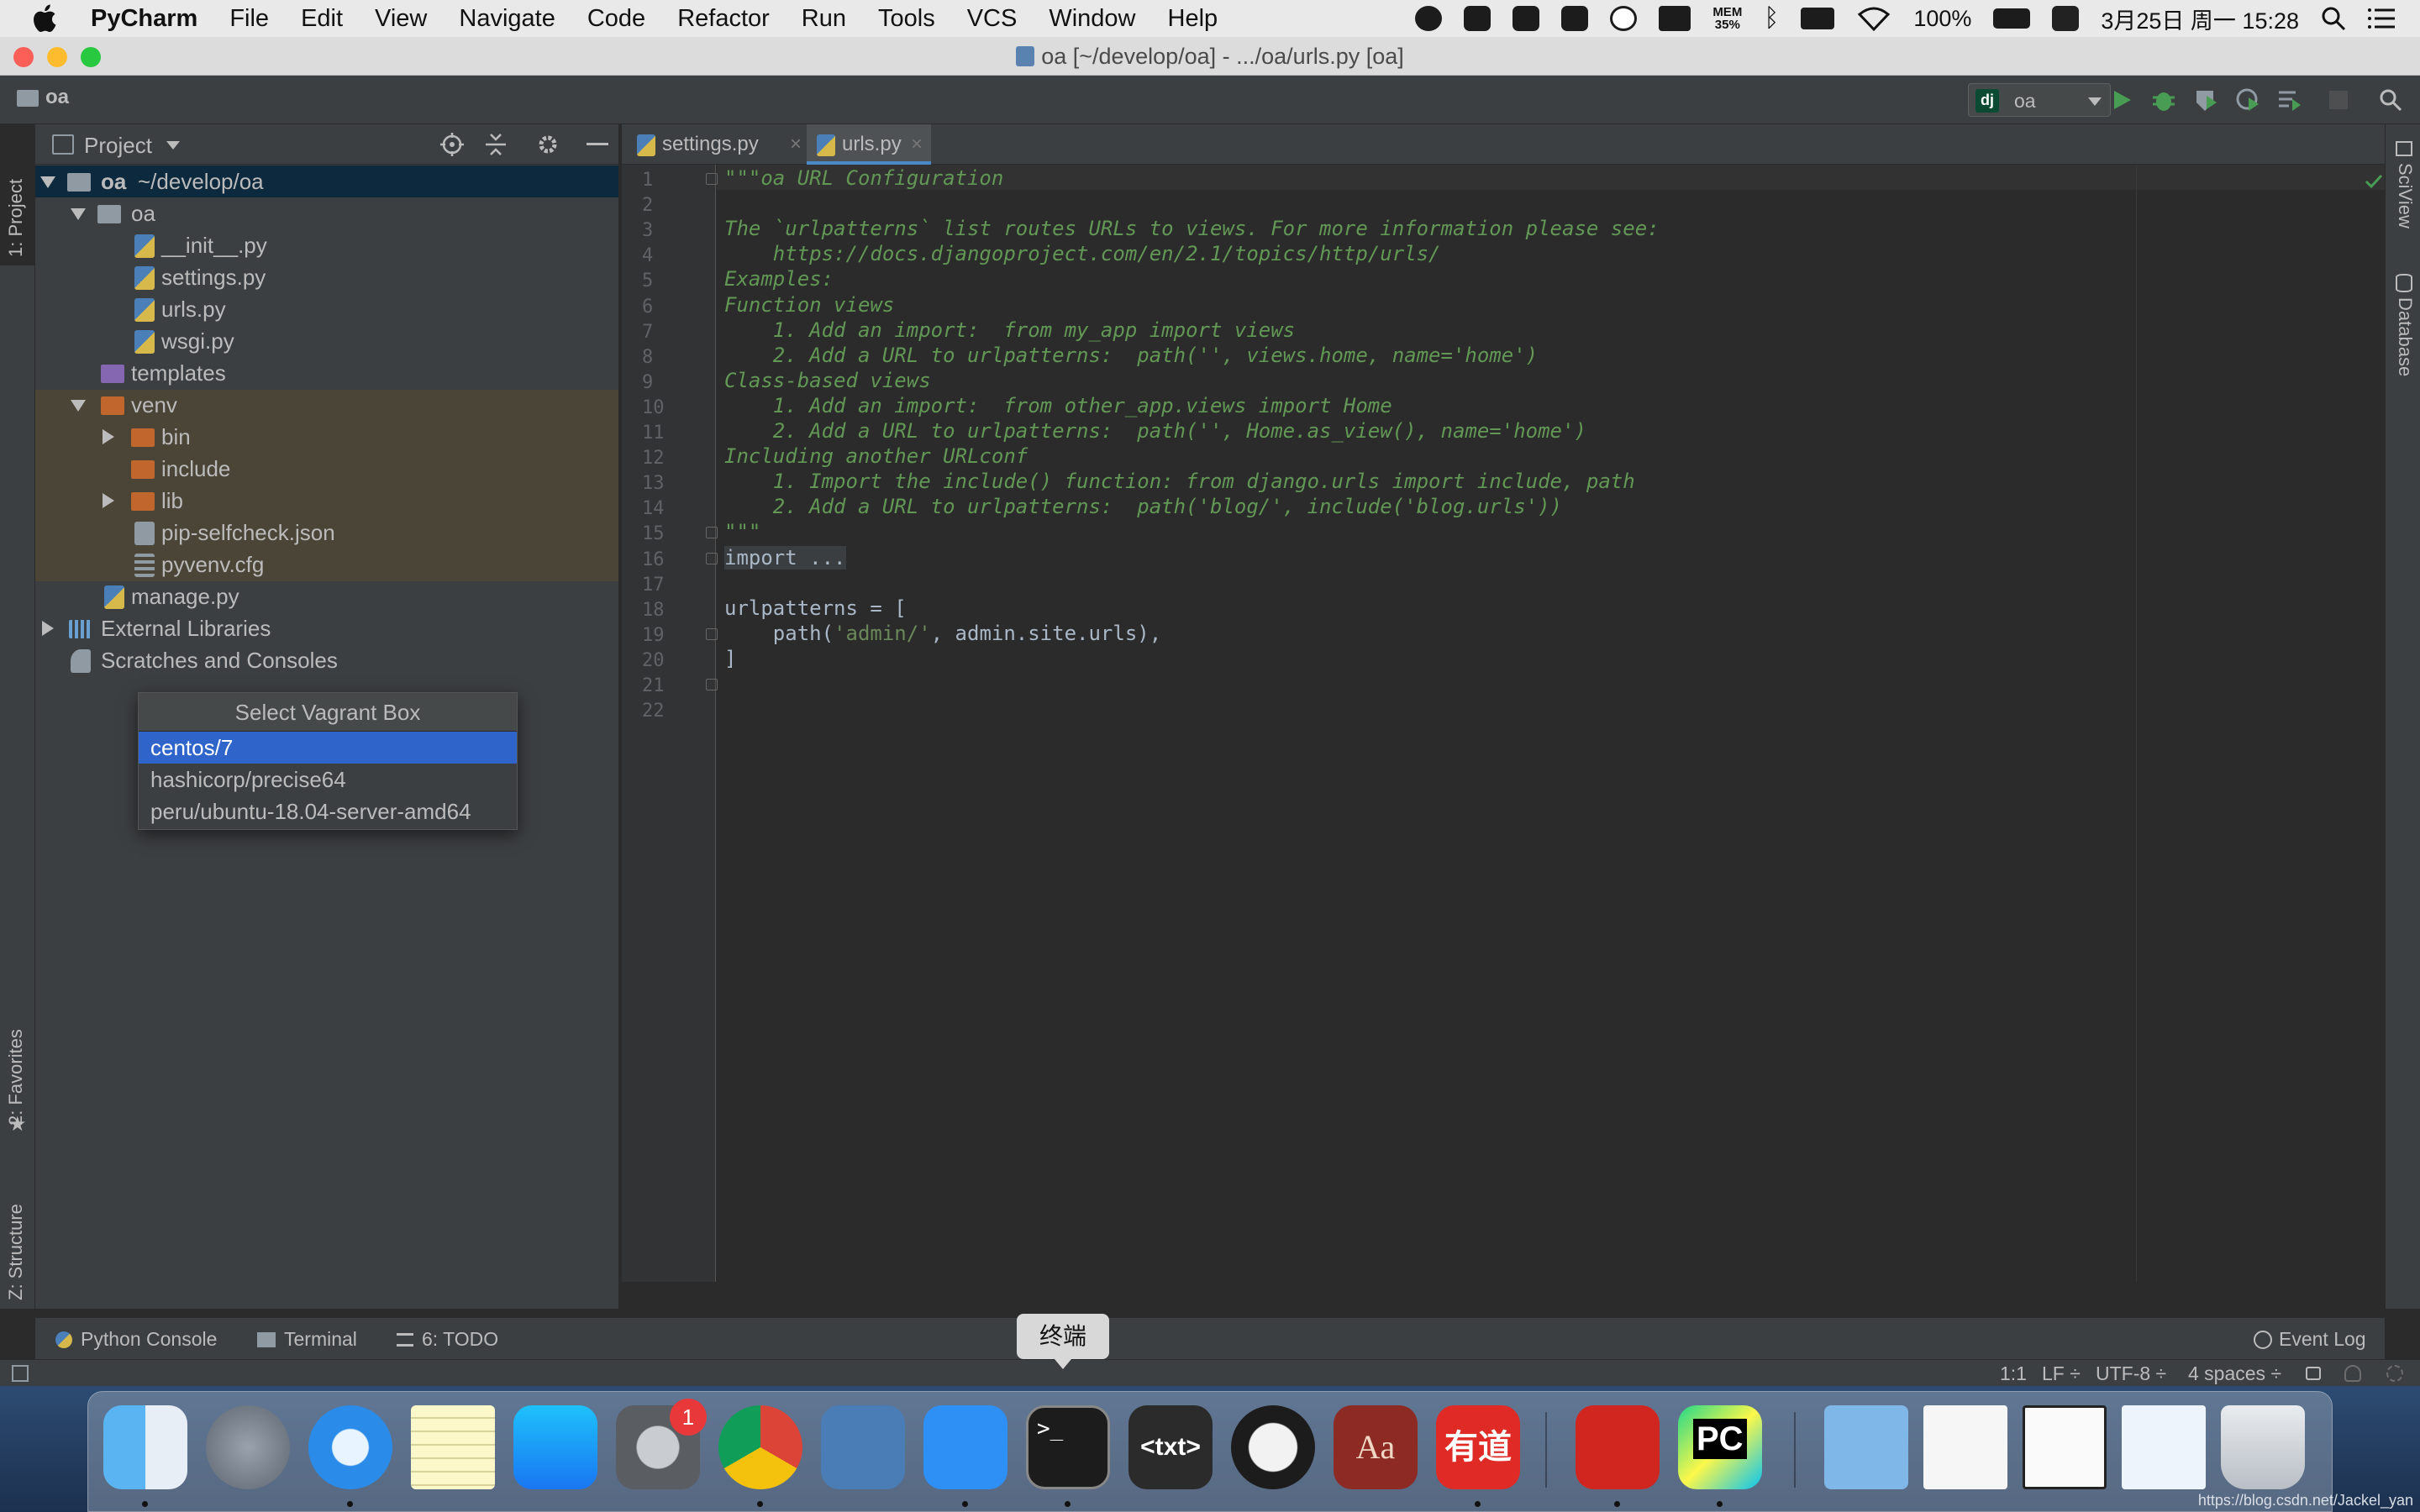  What do you see at coordinates (1526, 18) in the screenshot?
I see `input-method-icon` at bounding box center [1526, 18].